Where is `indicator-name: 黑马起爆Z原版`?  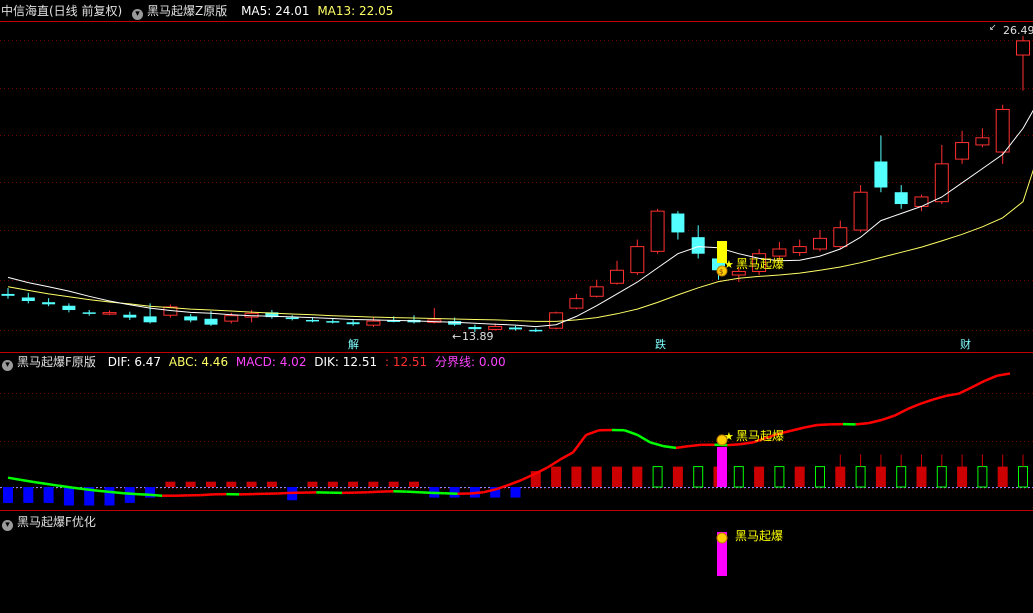
indicator-name: 黑马起爆Z原版 is located at coordinates (187, 11).